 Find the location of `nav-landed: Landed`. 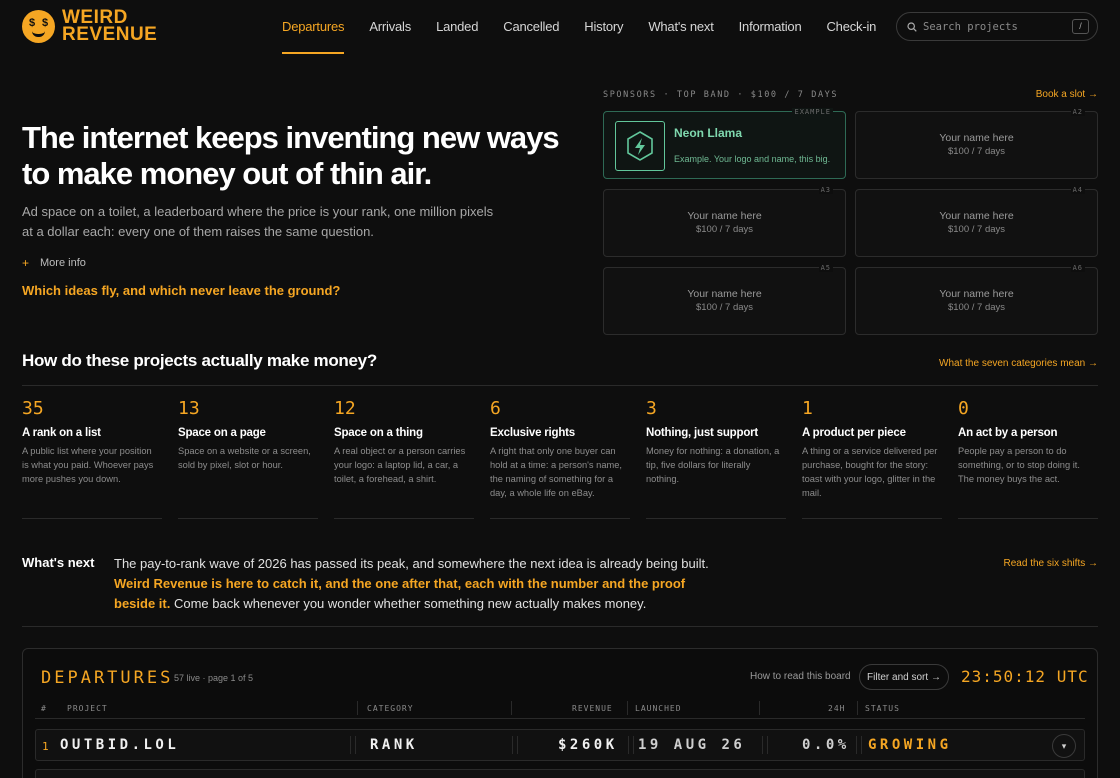

nav-landed: Landed is located at coordinates (457, 27).